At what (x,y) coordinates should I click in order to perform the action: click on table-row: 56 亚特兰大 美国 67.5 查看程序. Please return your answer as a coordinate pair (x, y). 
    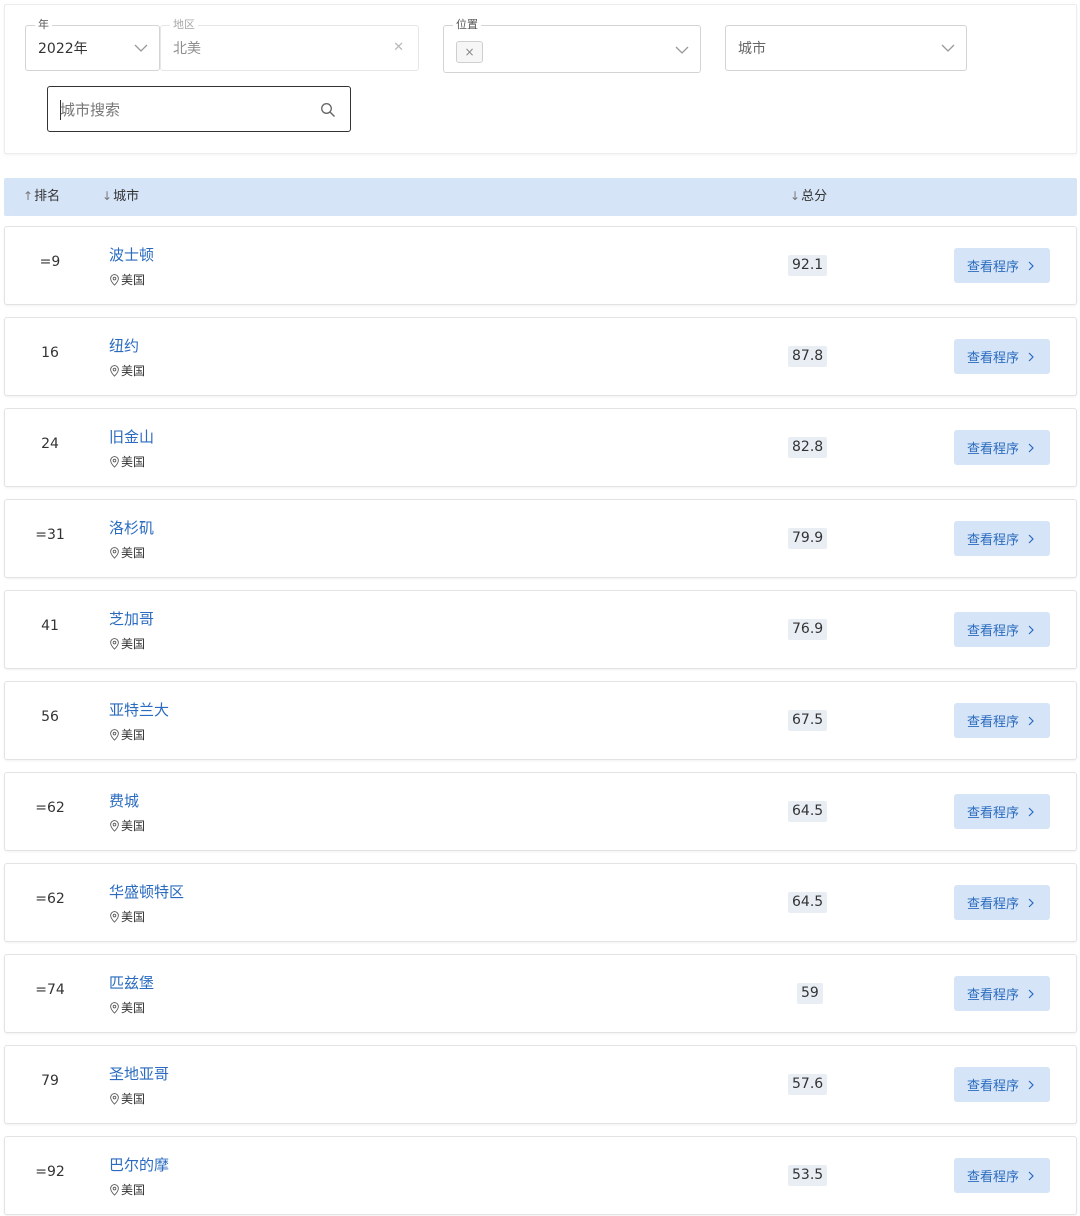
    Looking at the image, I should click on (540, 720).